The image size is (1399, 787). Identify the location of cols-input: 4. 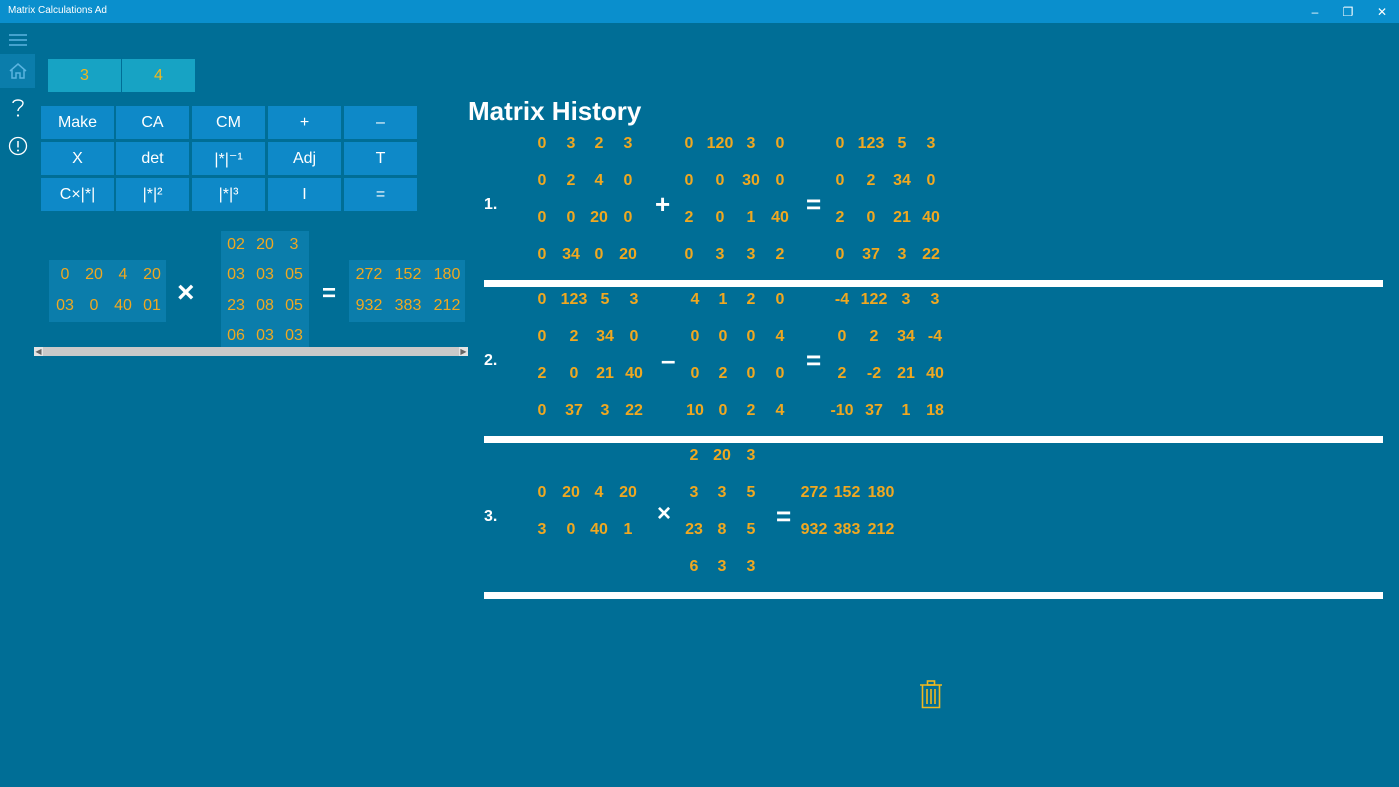
(158, 75).